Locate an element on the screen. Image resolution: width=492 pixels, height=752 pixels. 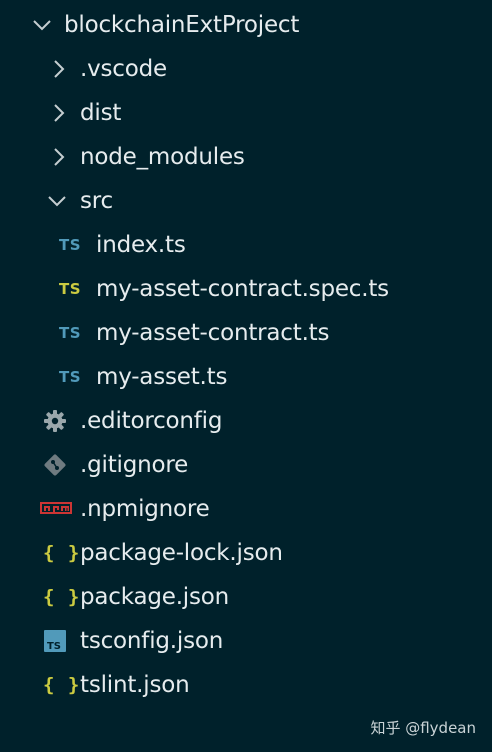
tree-item-label: dist is located at coordinates (101, 113).